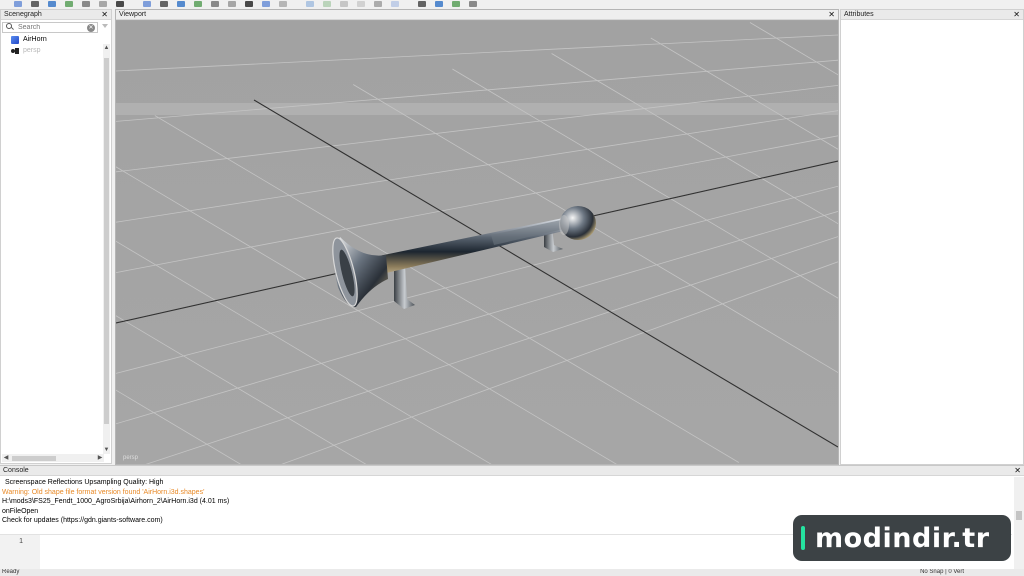 This screenshot has width=1024, height=576. I want to click on undo-icon, so click(103, 4).